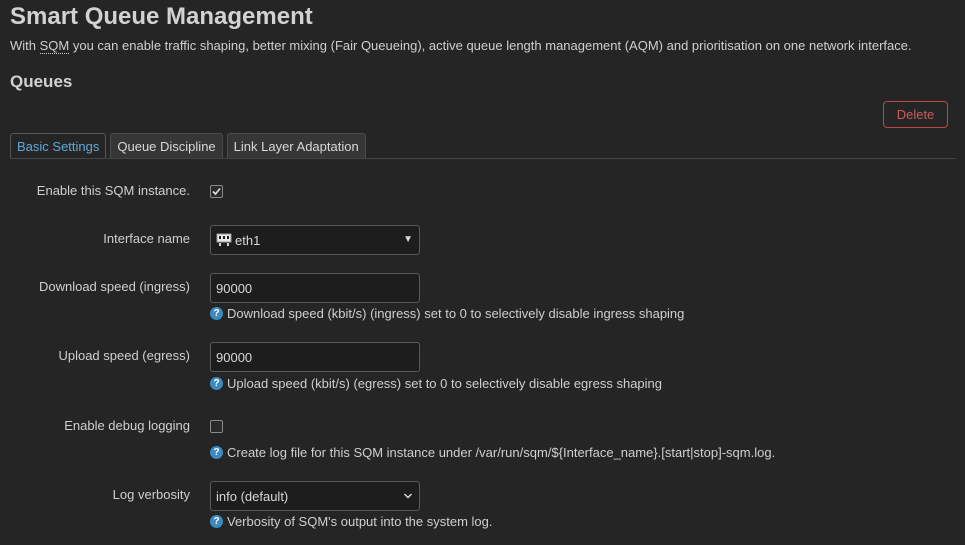  What do you see at coordinates (252, 496) in the screenshot?
I see `verbosity-value: info (default)` at bounding box center [252, 496].